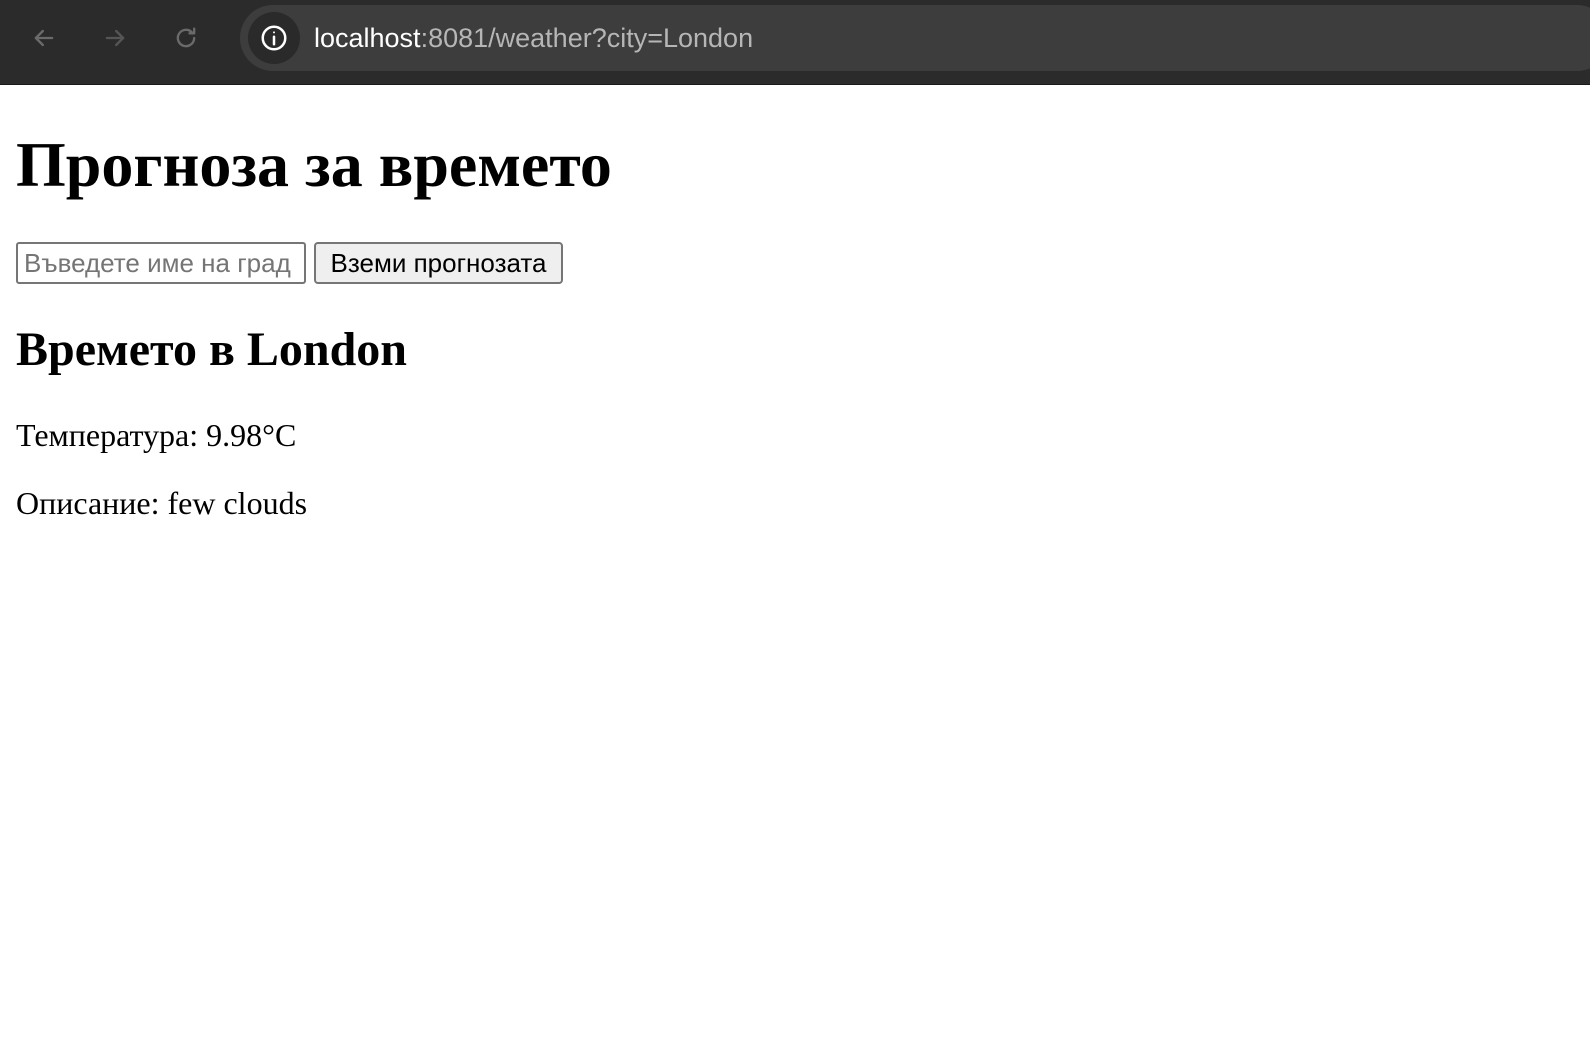 This screenshot has width=1590, height=1062. I want to click on forward-button, so click(115, 38).